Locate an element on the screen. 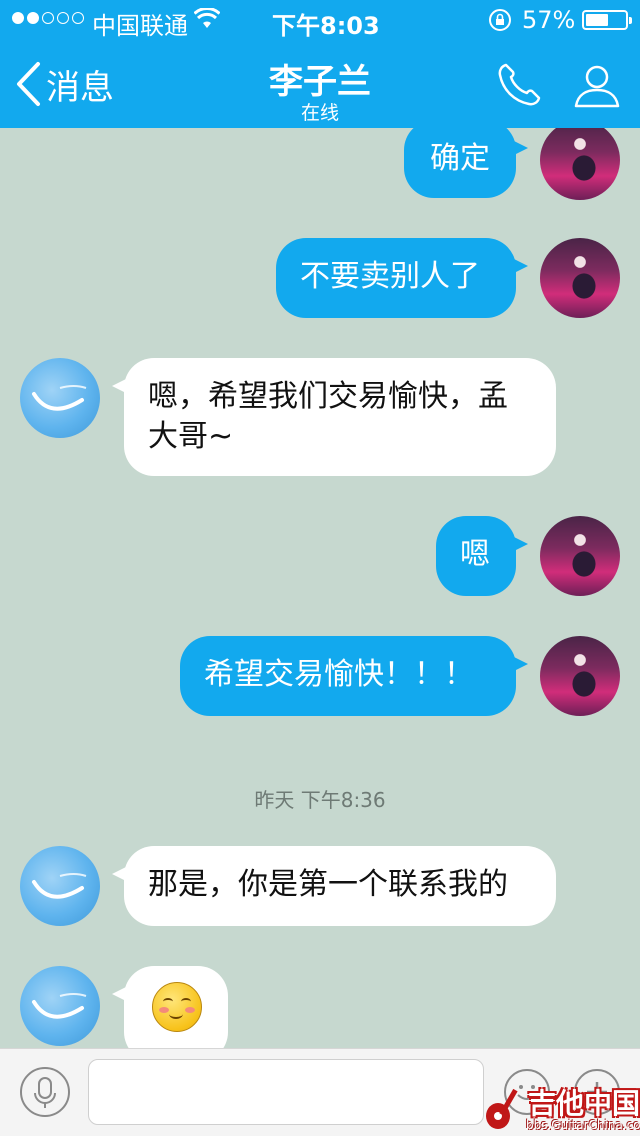 The image size is (640, 1136). message-bubble-sent: 不要卖别人了 is located at coordinates (402, 278).